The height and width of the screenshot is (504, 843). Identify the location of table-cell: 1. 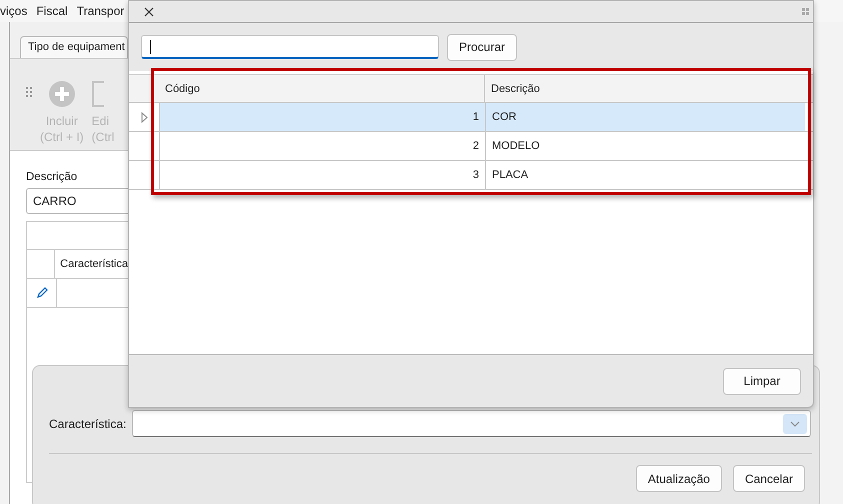
(323, 117).